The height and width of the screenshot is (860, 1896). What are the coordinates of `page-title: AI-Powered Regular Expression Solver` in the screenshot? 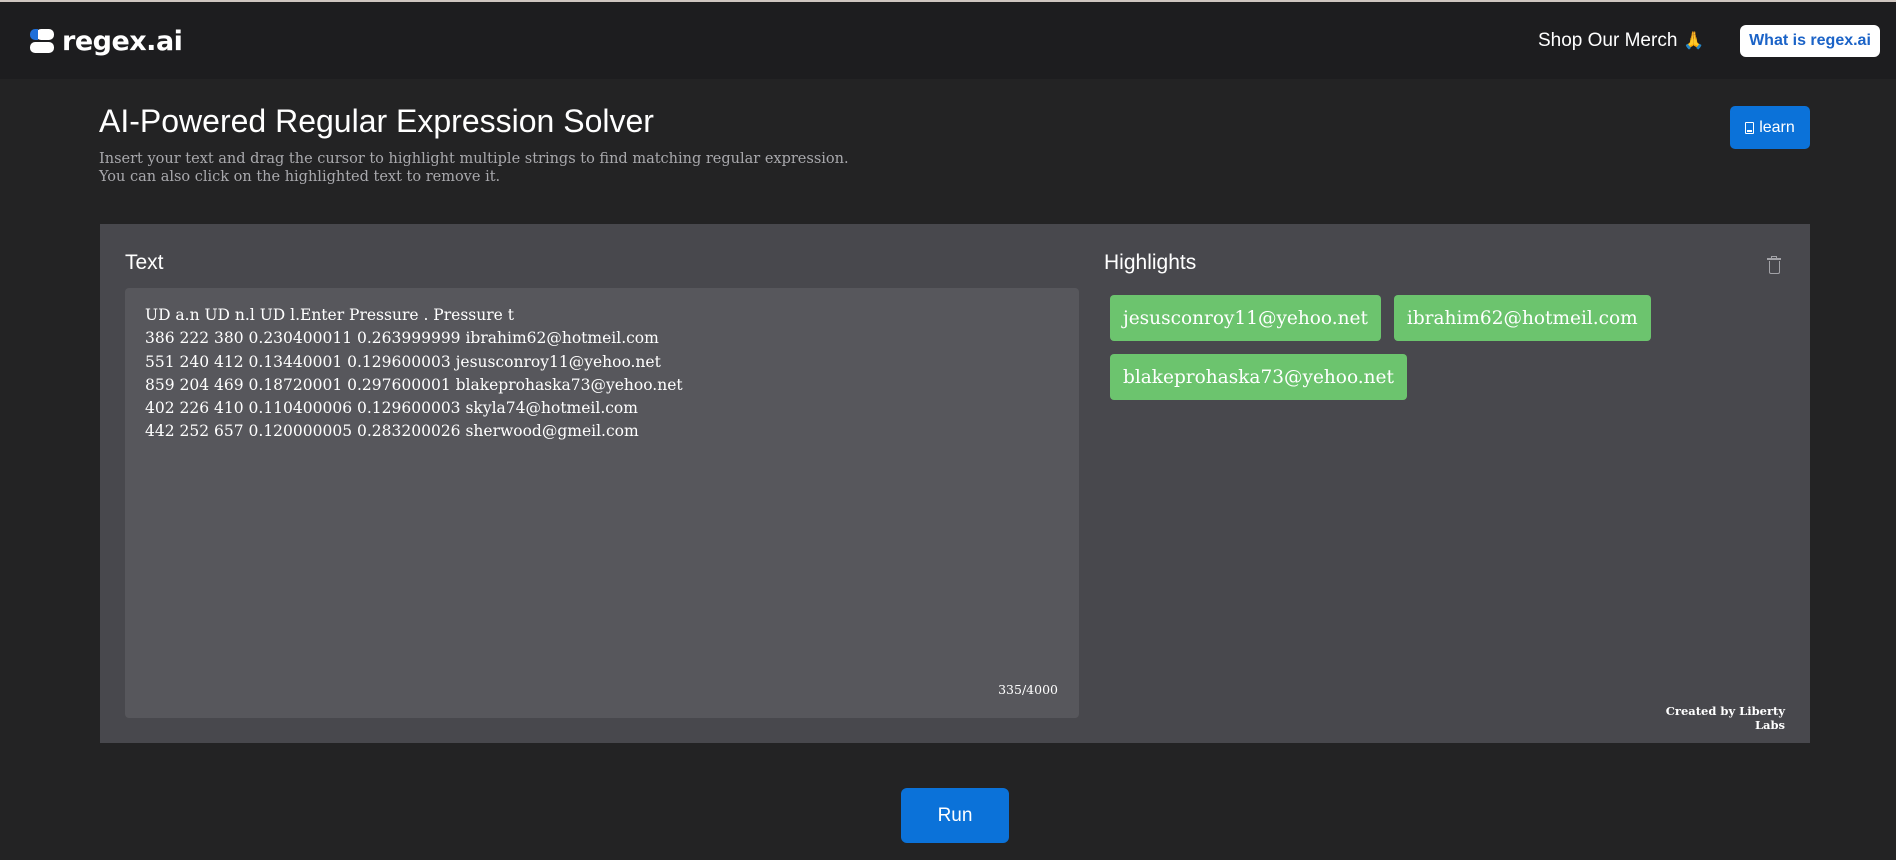 It's located at (376, 121).